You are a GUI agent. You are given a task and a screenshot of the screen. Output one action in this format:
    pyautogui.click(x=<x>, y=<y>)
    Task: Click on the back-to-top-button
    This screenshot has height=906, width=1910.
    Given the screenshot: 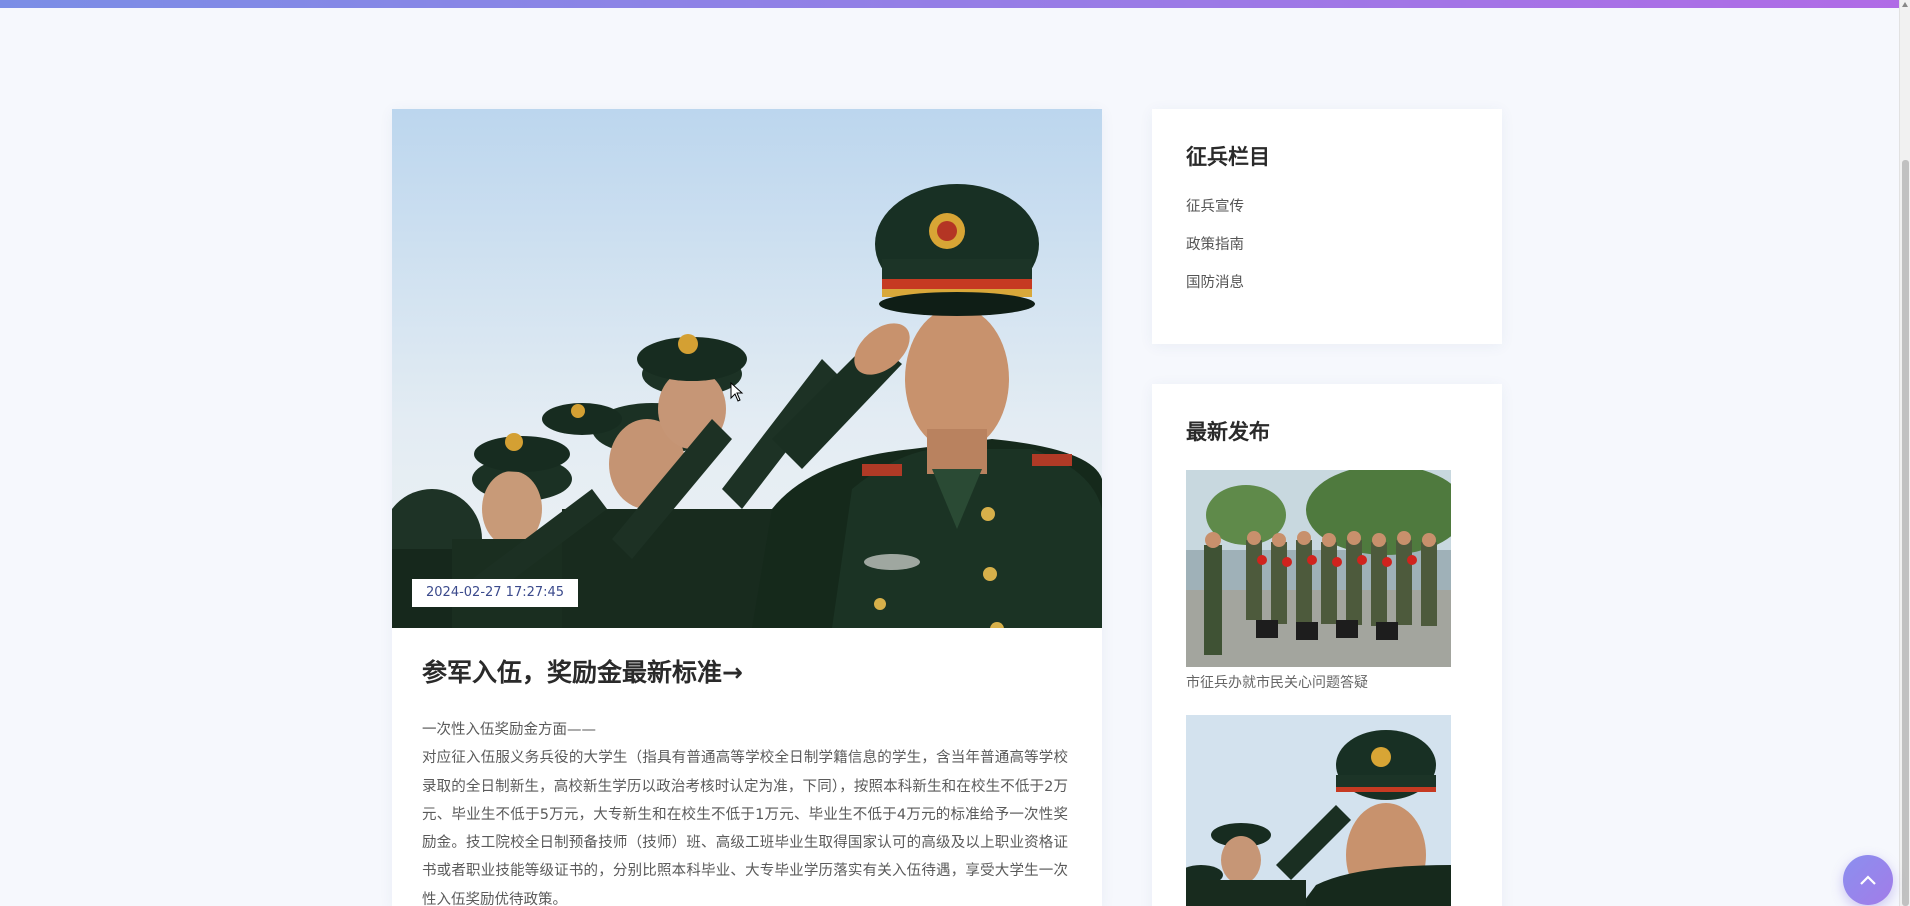 What is the action you would take?
    pyautogui.click(x=1868, y=880)
    